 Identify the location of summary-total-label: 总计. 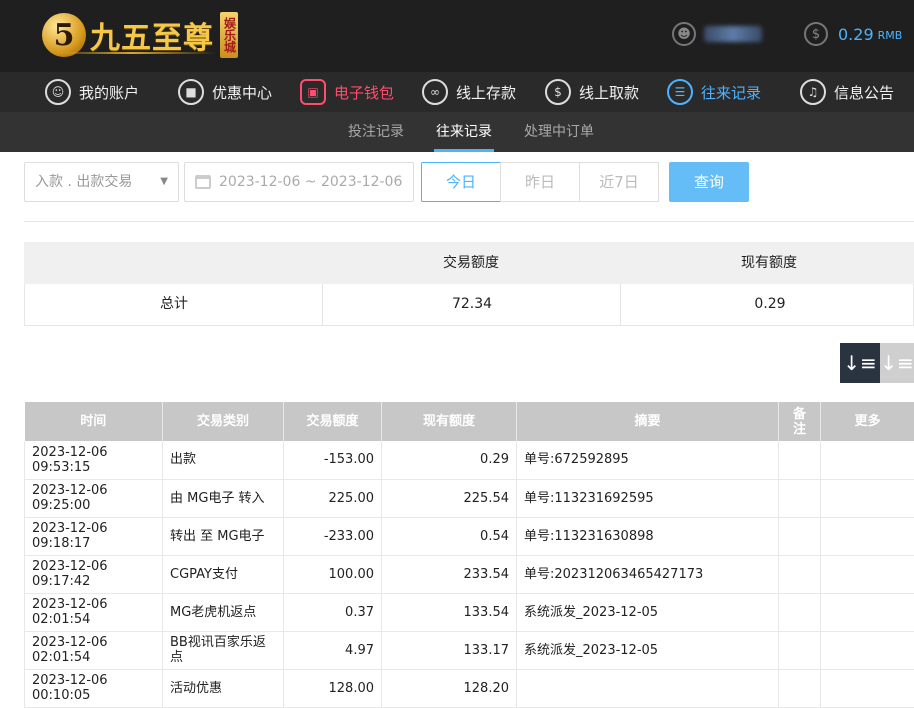
(174, 304).